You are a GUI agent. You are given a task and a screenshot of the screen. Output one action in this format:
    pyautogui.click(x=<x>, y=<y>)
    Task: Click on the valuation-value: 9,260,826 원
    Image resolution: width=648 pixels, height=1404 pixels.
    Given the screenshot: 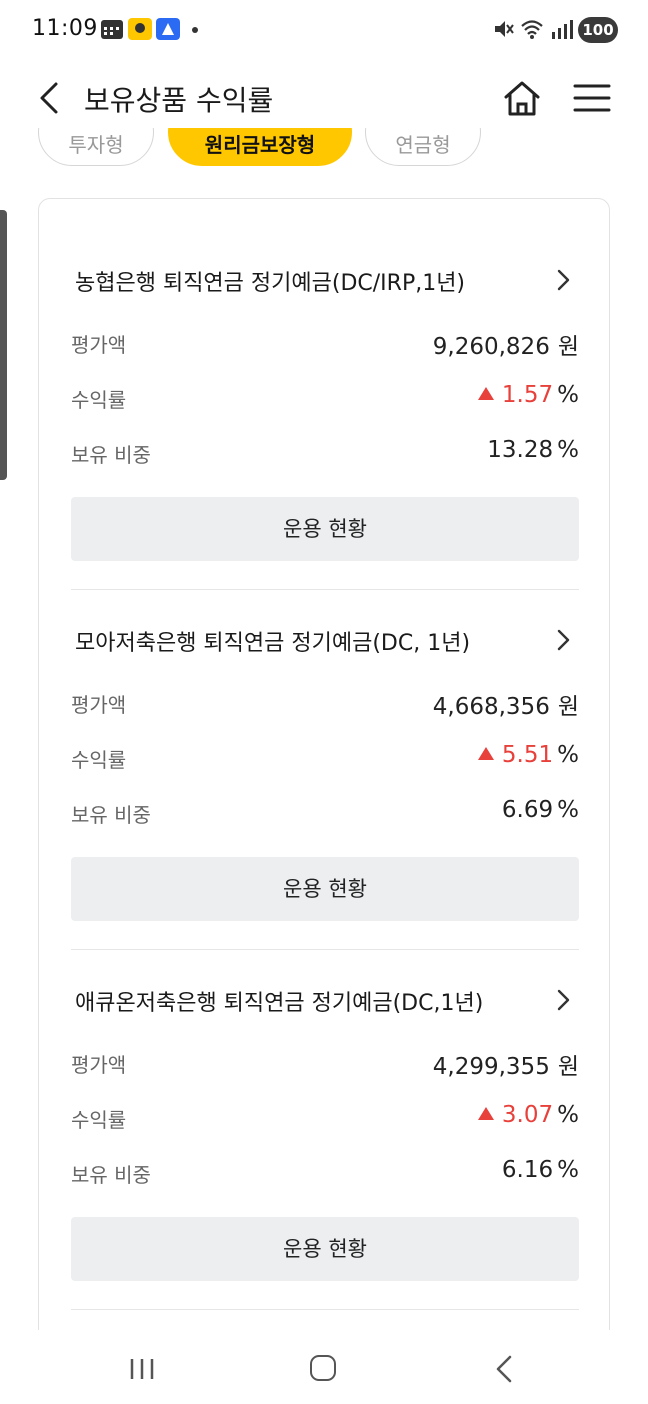 What is the action you would take?
    pyautogui.click(x=506, y=344)
    